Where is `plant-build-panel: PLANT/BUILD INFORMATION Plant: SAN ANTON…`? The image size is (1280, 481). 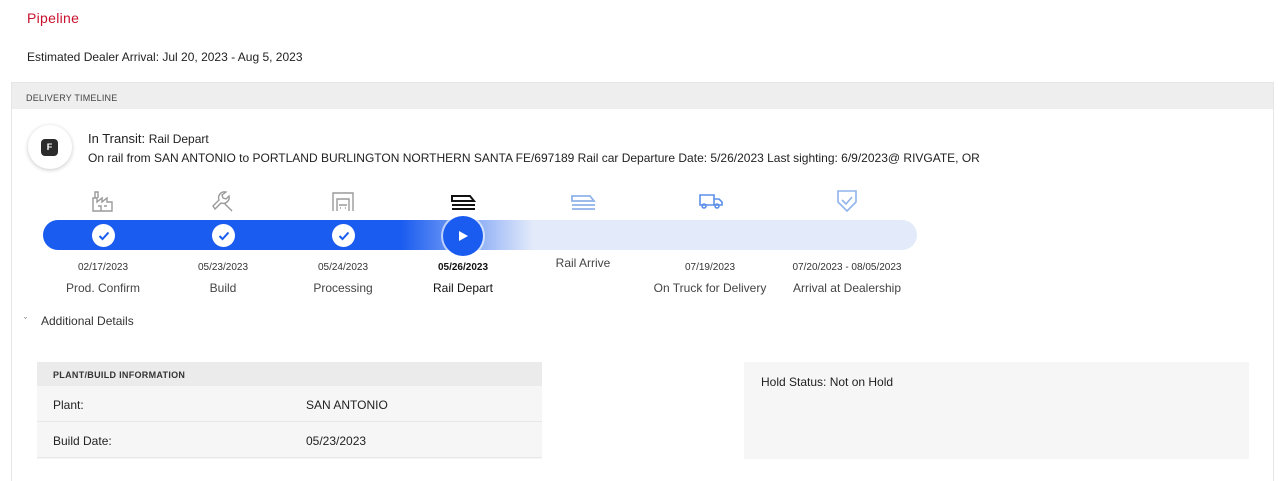
plant-build-panel: PLANT/BUILD INFORMATION Plant: SAN ANTON… is located at coordinates (289, 410).